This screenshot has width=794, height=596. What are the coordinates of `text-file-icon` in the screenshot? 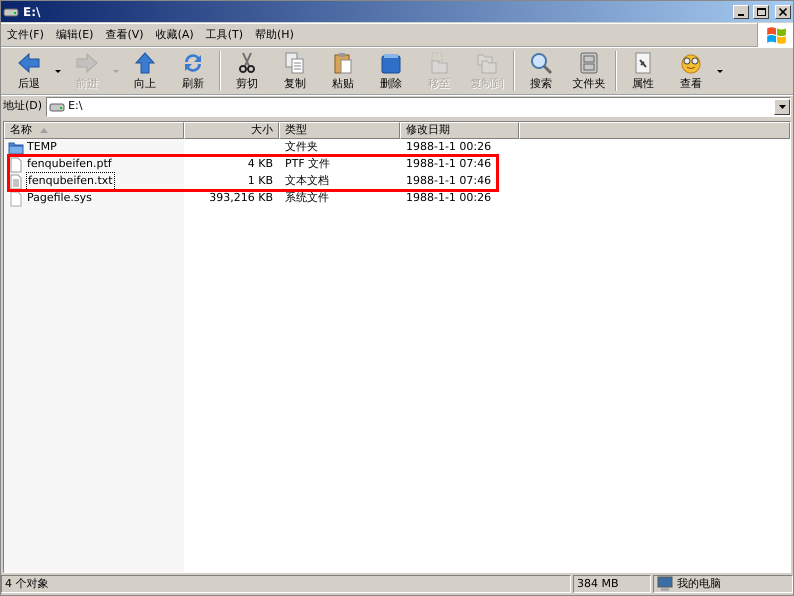 It's located at (16, 182).